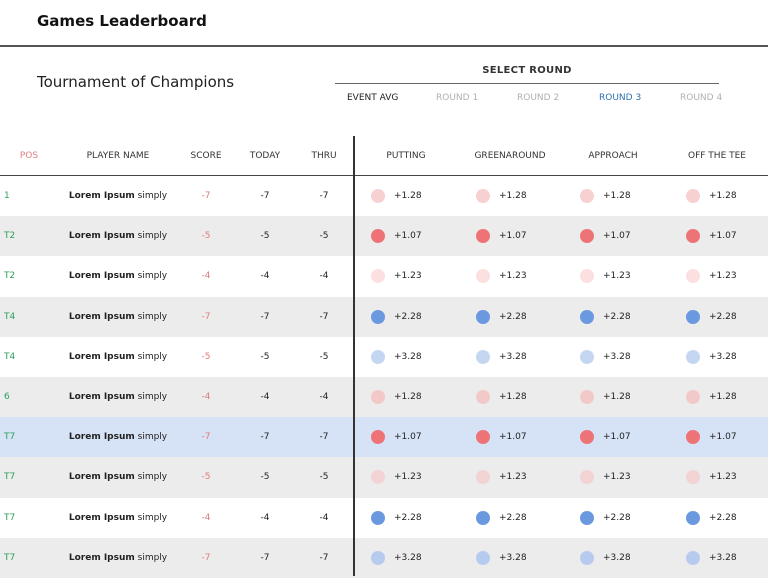  Describe the element at coordinates (206, 397) in the screenshot. I see `score: -4` at that location.